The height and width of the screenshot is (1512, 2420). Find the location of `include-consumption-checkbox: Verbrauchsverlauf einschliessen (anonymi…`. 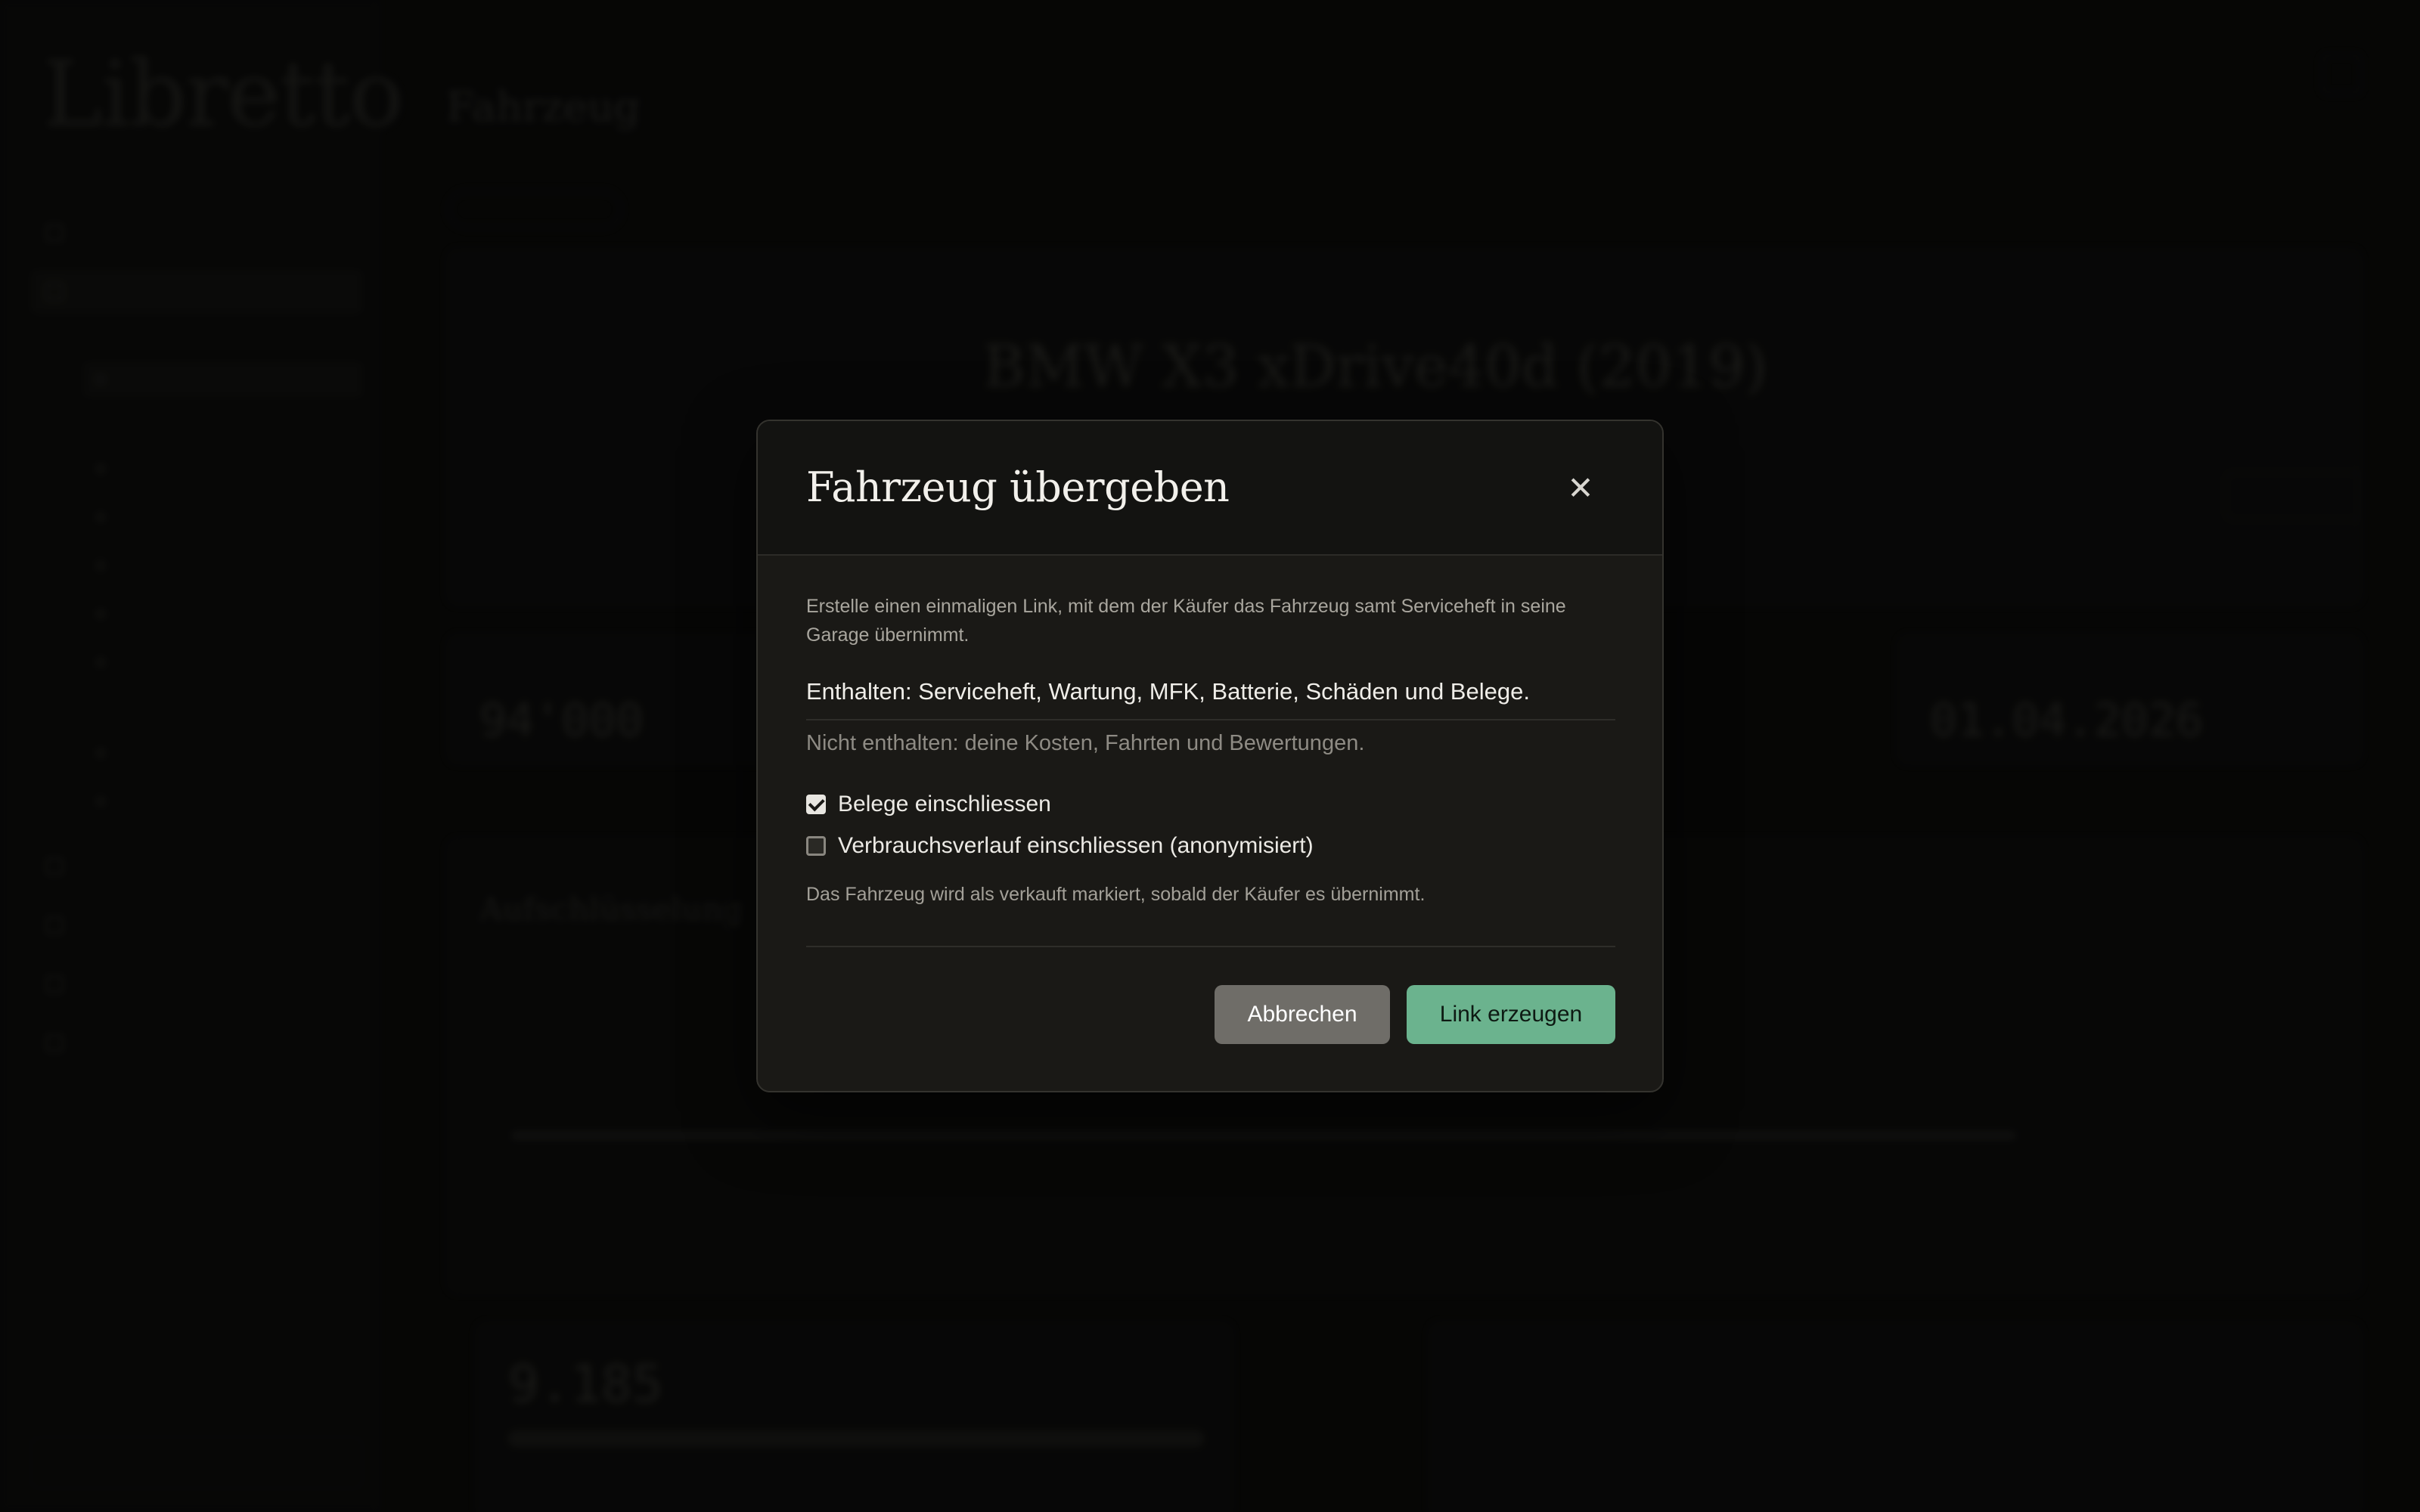

include-consumption-checkbox: Verbrauchsverlauf einschliessen (anonymi… is located at coordinates (1060, 846).